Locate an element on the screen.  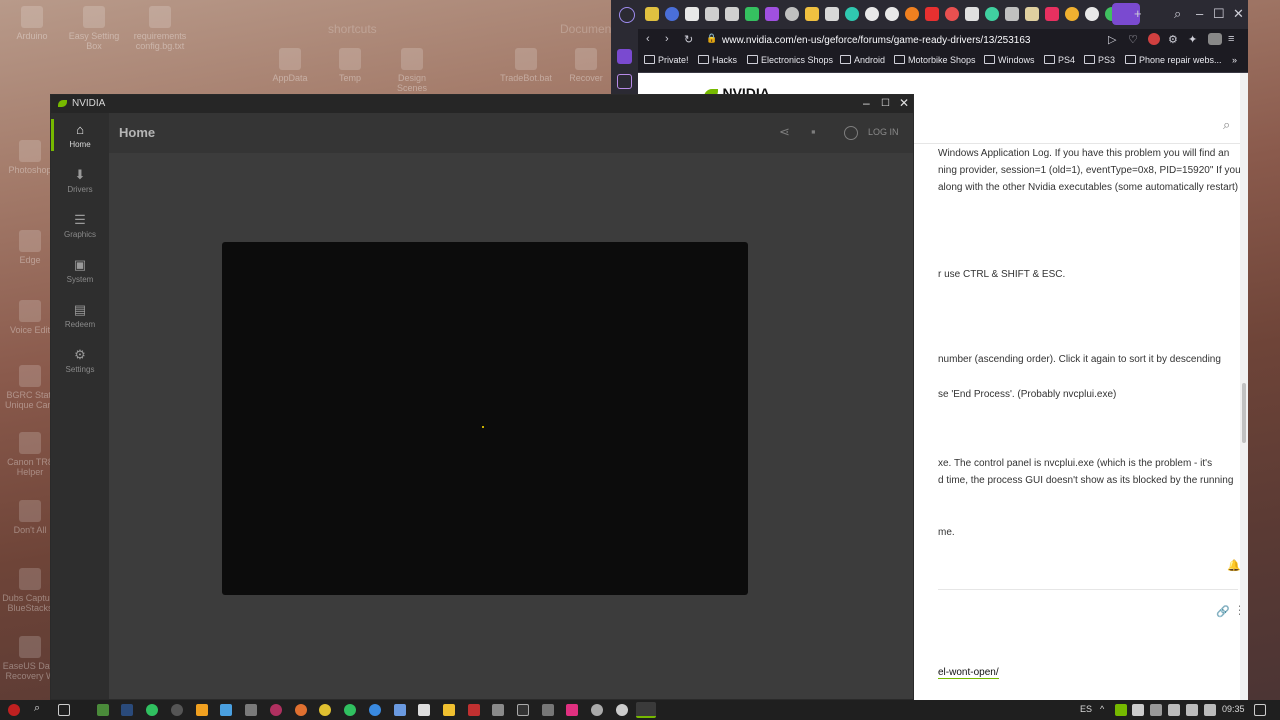
close-icon: ✕ is located at coordinates (1238, 14).